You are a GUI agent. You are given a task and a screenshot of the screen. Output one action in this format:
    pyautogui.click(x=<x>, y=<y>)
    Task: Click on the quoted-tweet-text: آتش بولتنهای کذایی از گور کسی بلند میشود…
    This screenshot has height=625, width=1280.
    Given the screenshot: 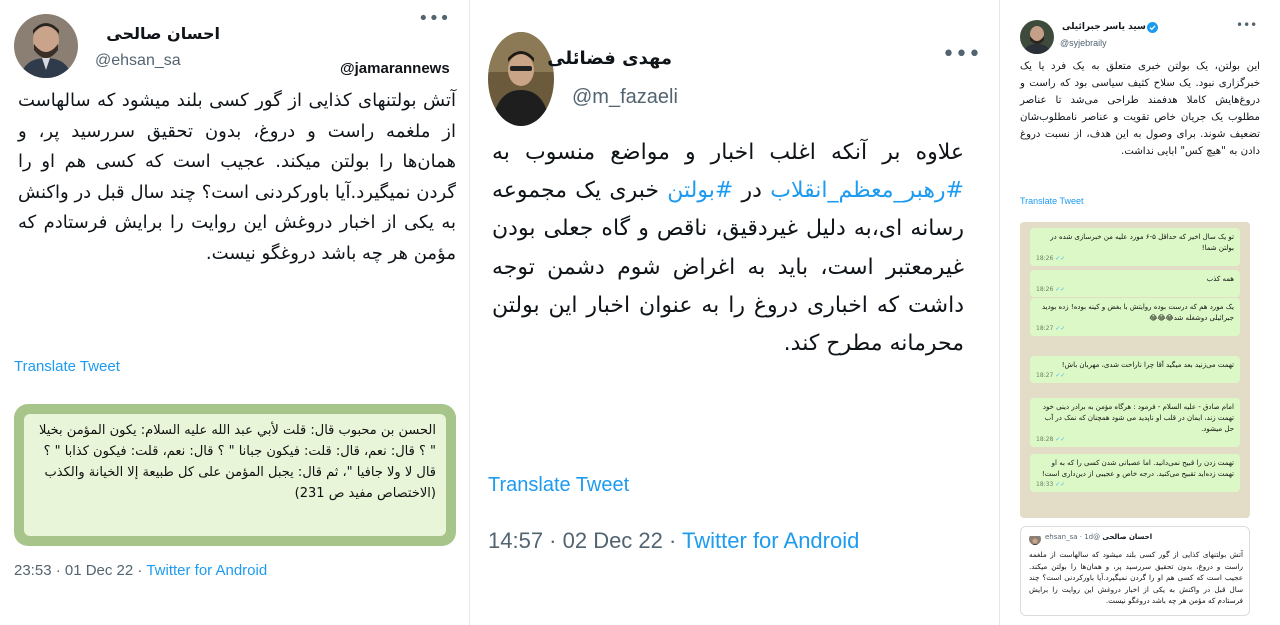 What is the action you would take?
    pyautogui.click(x=1136, y=578)
    